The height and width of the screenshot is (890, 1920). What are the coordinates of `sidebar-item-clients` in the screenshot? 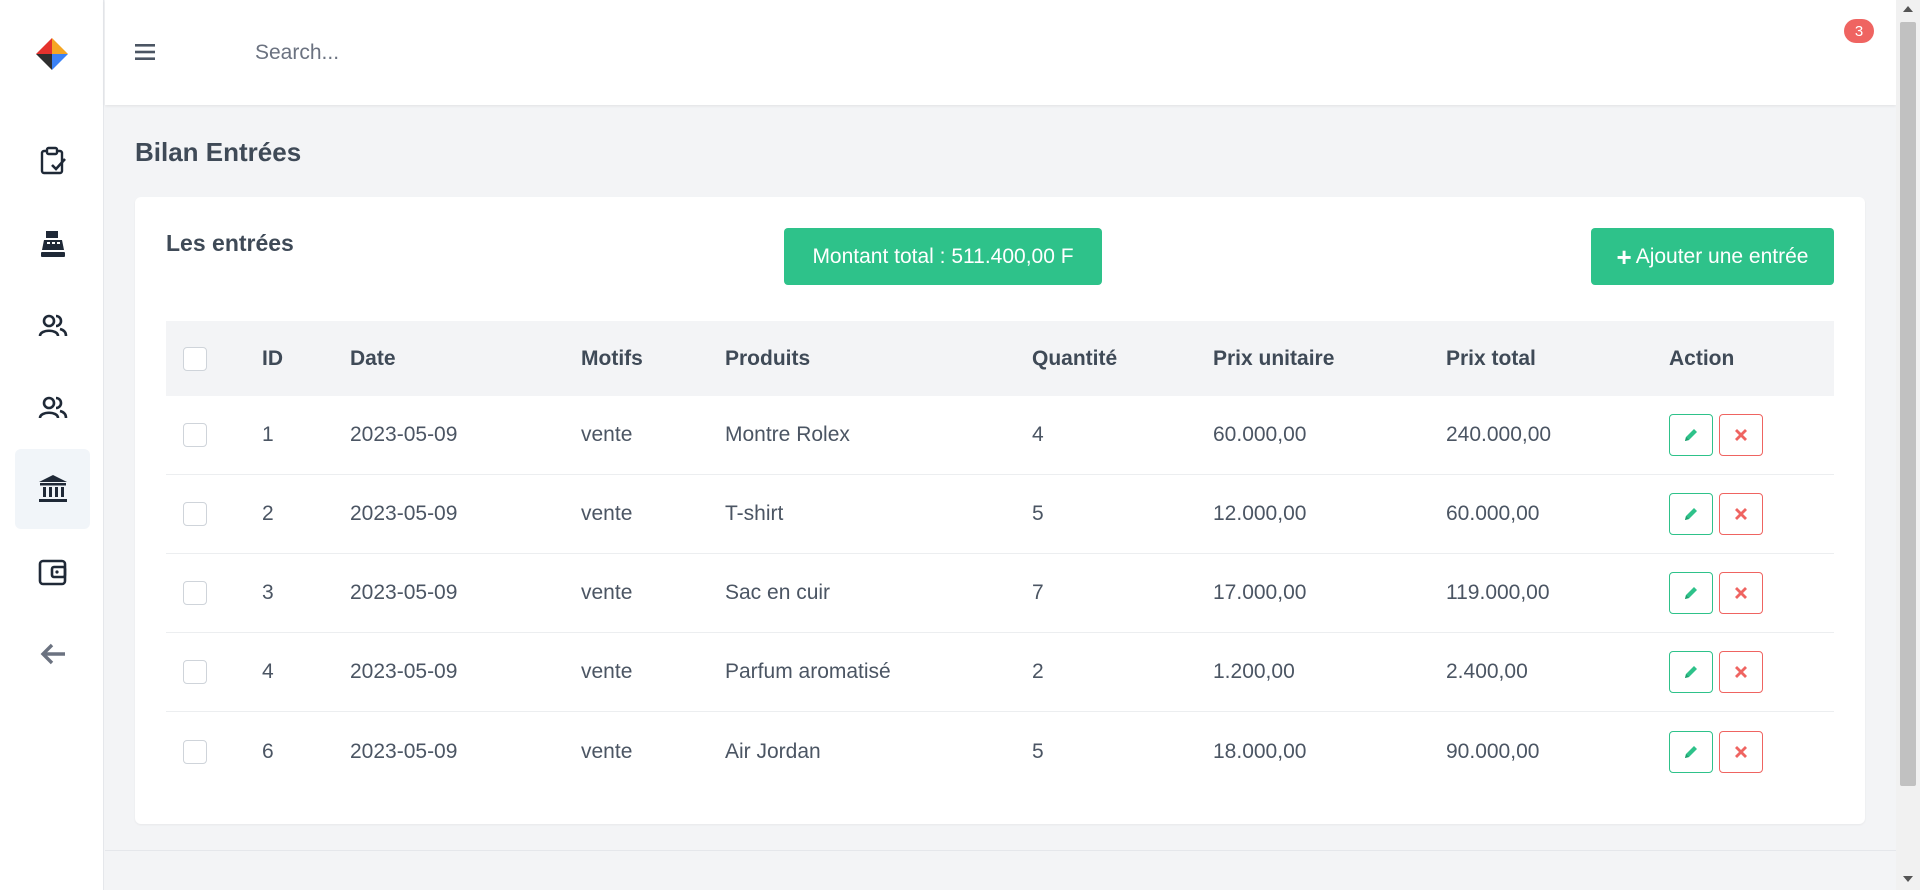 It's located at (52, 326).